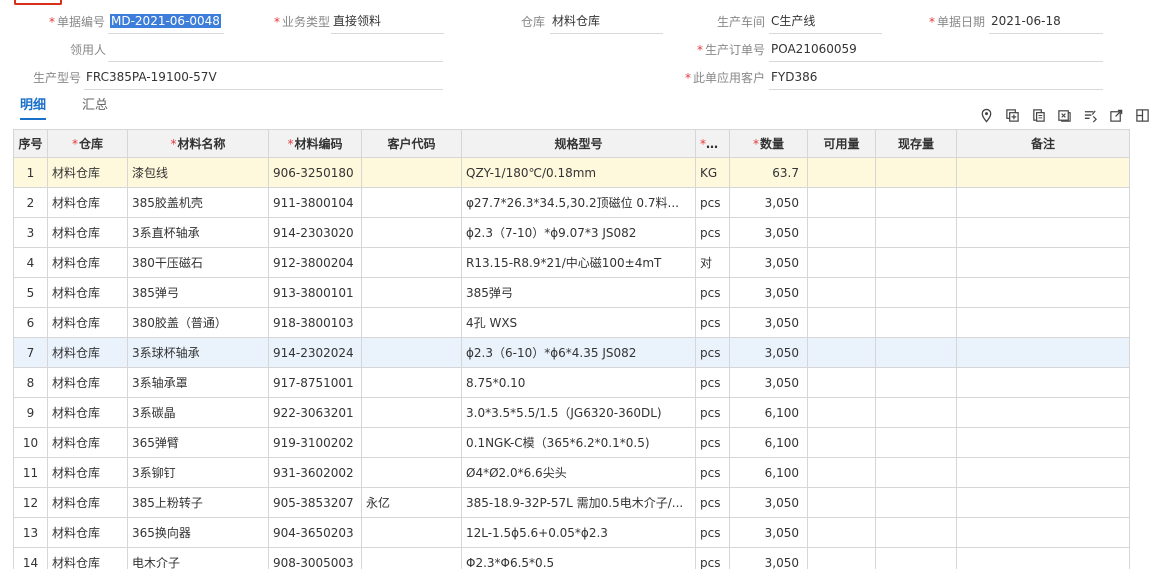  What do you see at coordinates (198, 232) in the screenshot?
I see `cell-material-name: 3系直杯轴承` at bounding box center [198, 232].